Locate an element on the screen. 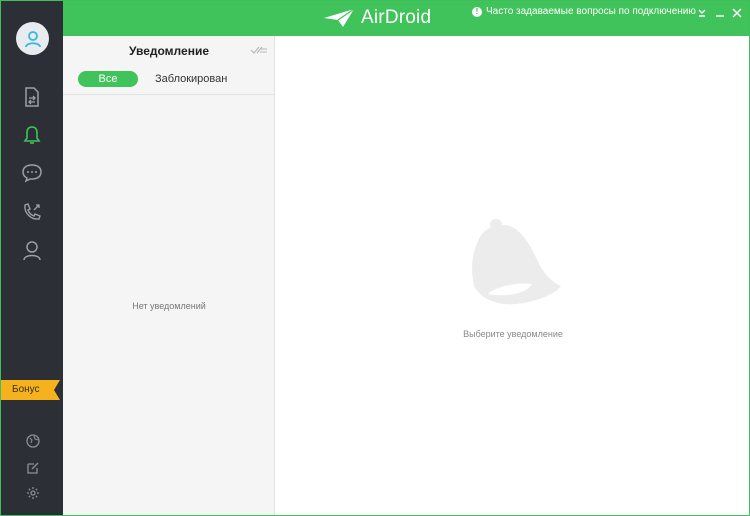 Image resolution: width=750 pixels, height=516 pixels. empty-list-message: Нет уведомлений is located at coordinates (169, 306).